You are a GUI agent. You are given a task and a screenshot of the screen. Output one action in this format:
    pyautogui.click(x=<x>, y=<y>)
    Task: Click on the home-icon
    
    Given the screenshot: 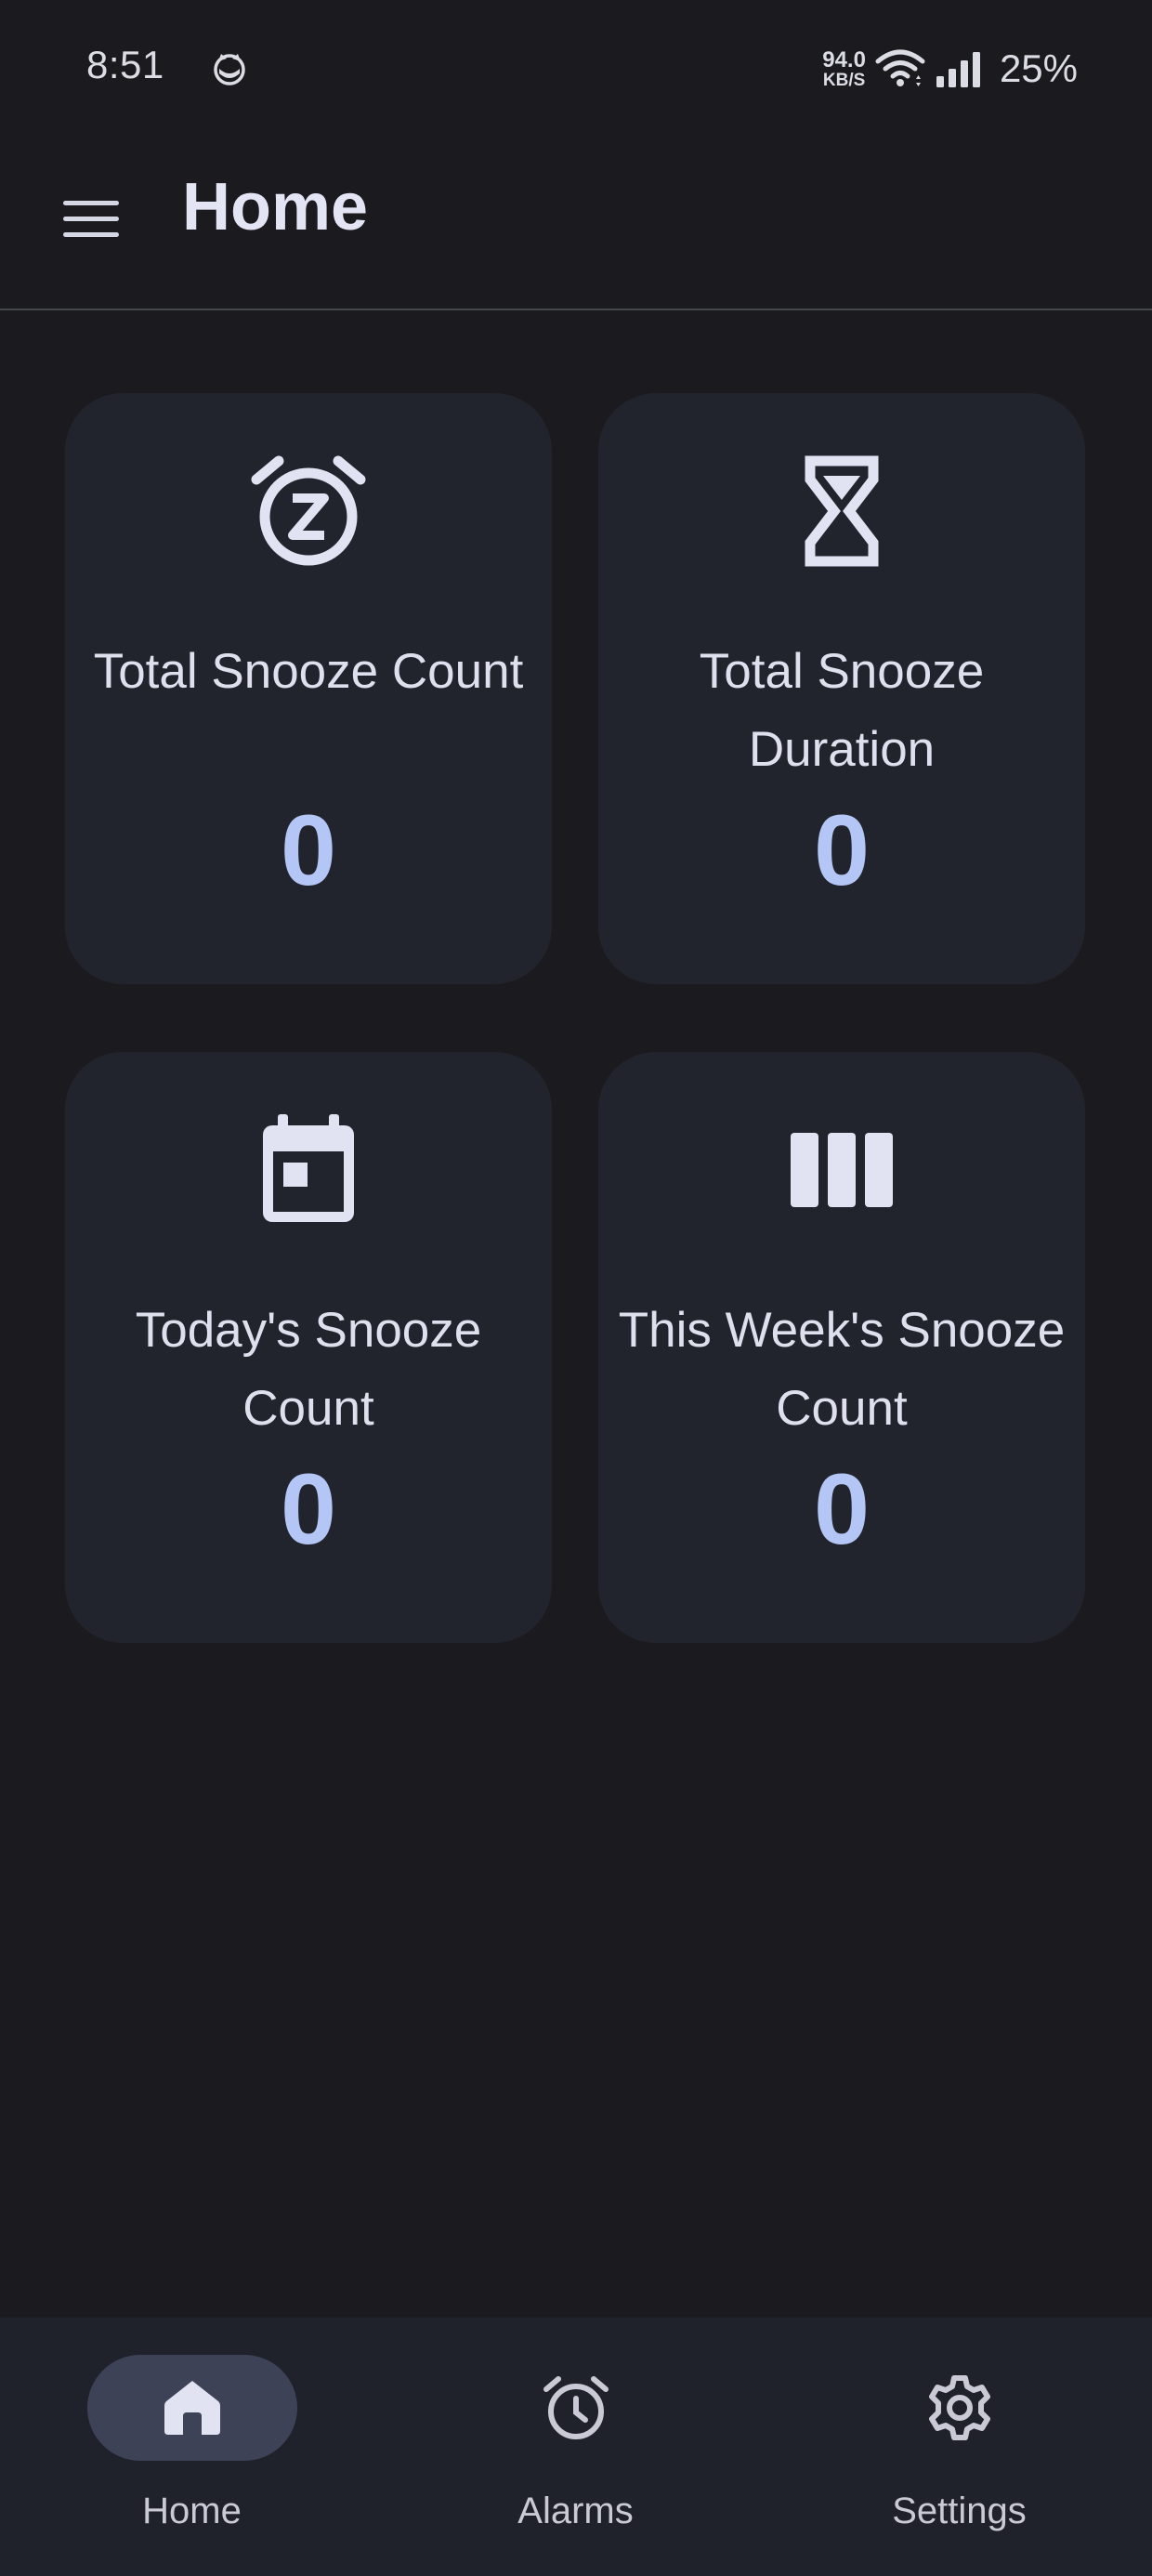 What is the action you would take?
    pyautogui.click(x=192, y=2408)
    